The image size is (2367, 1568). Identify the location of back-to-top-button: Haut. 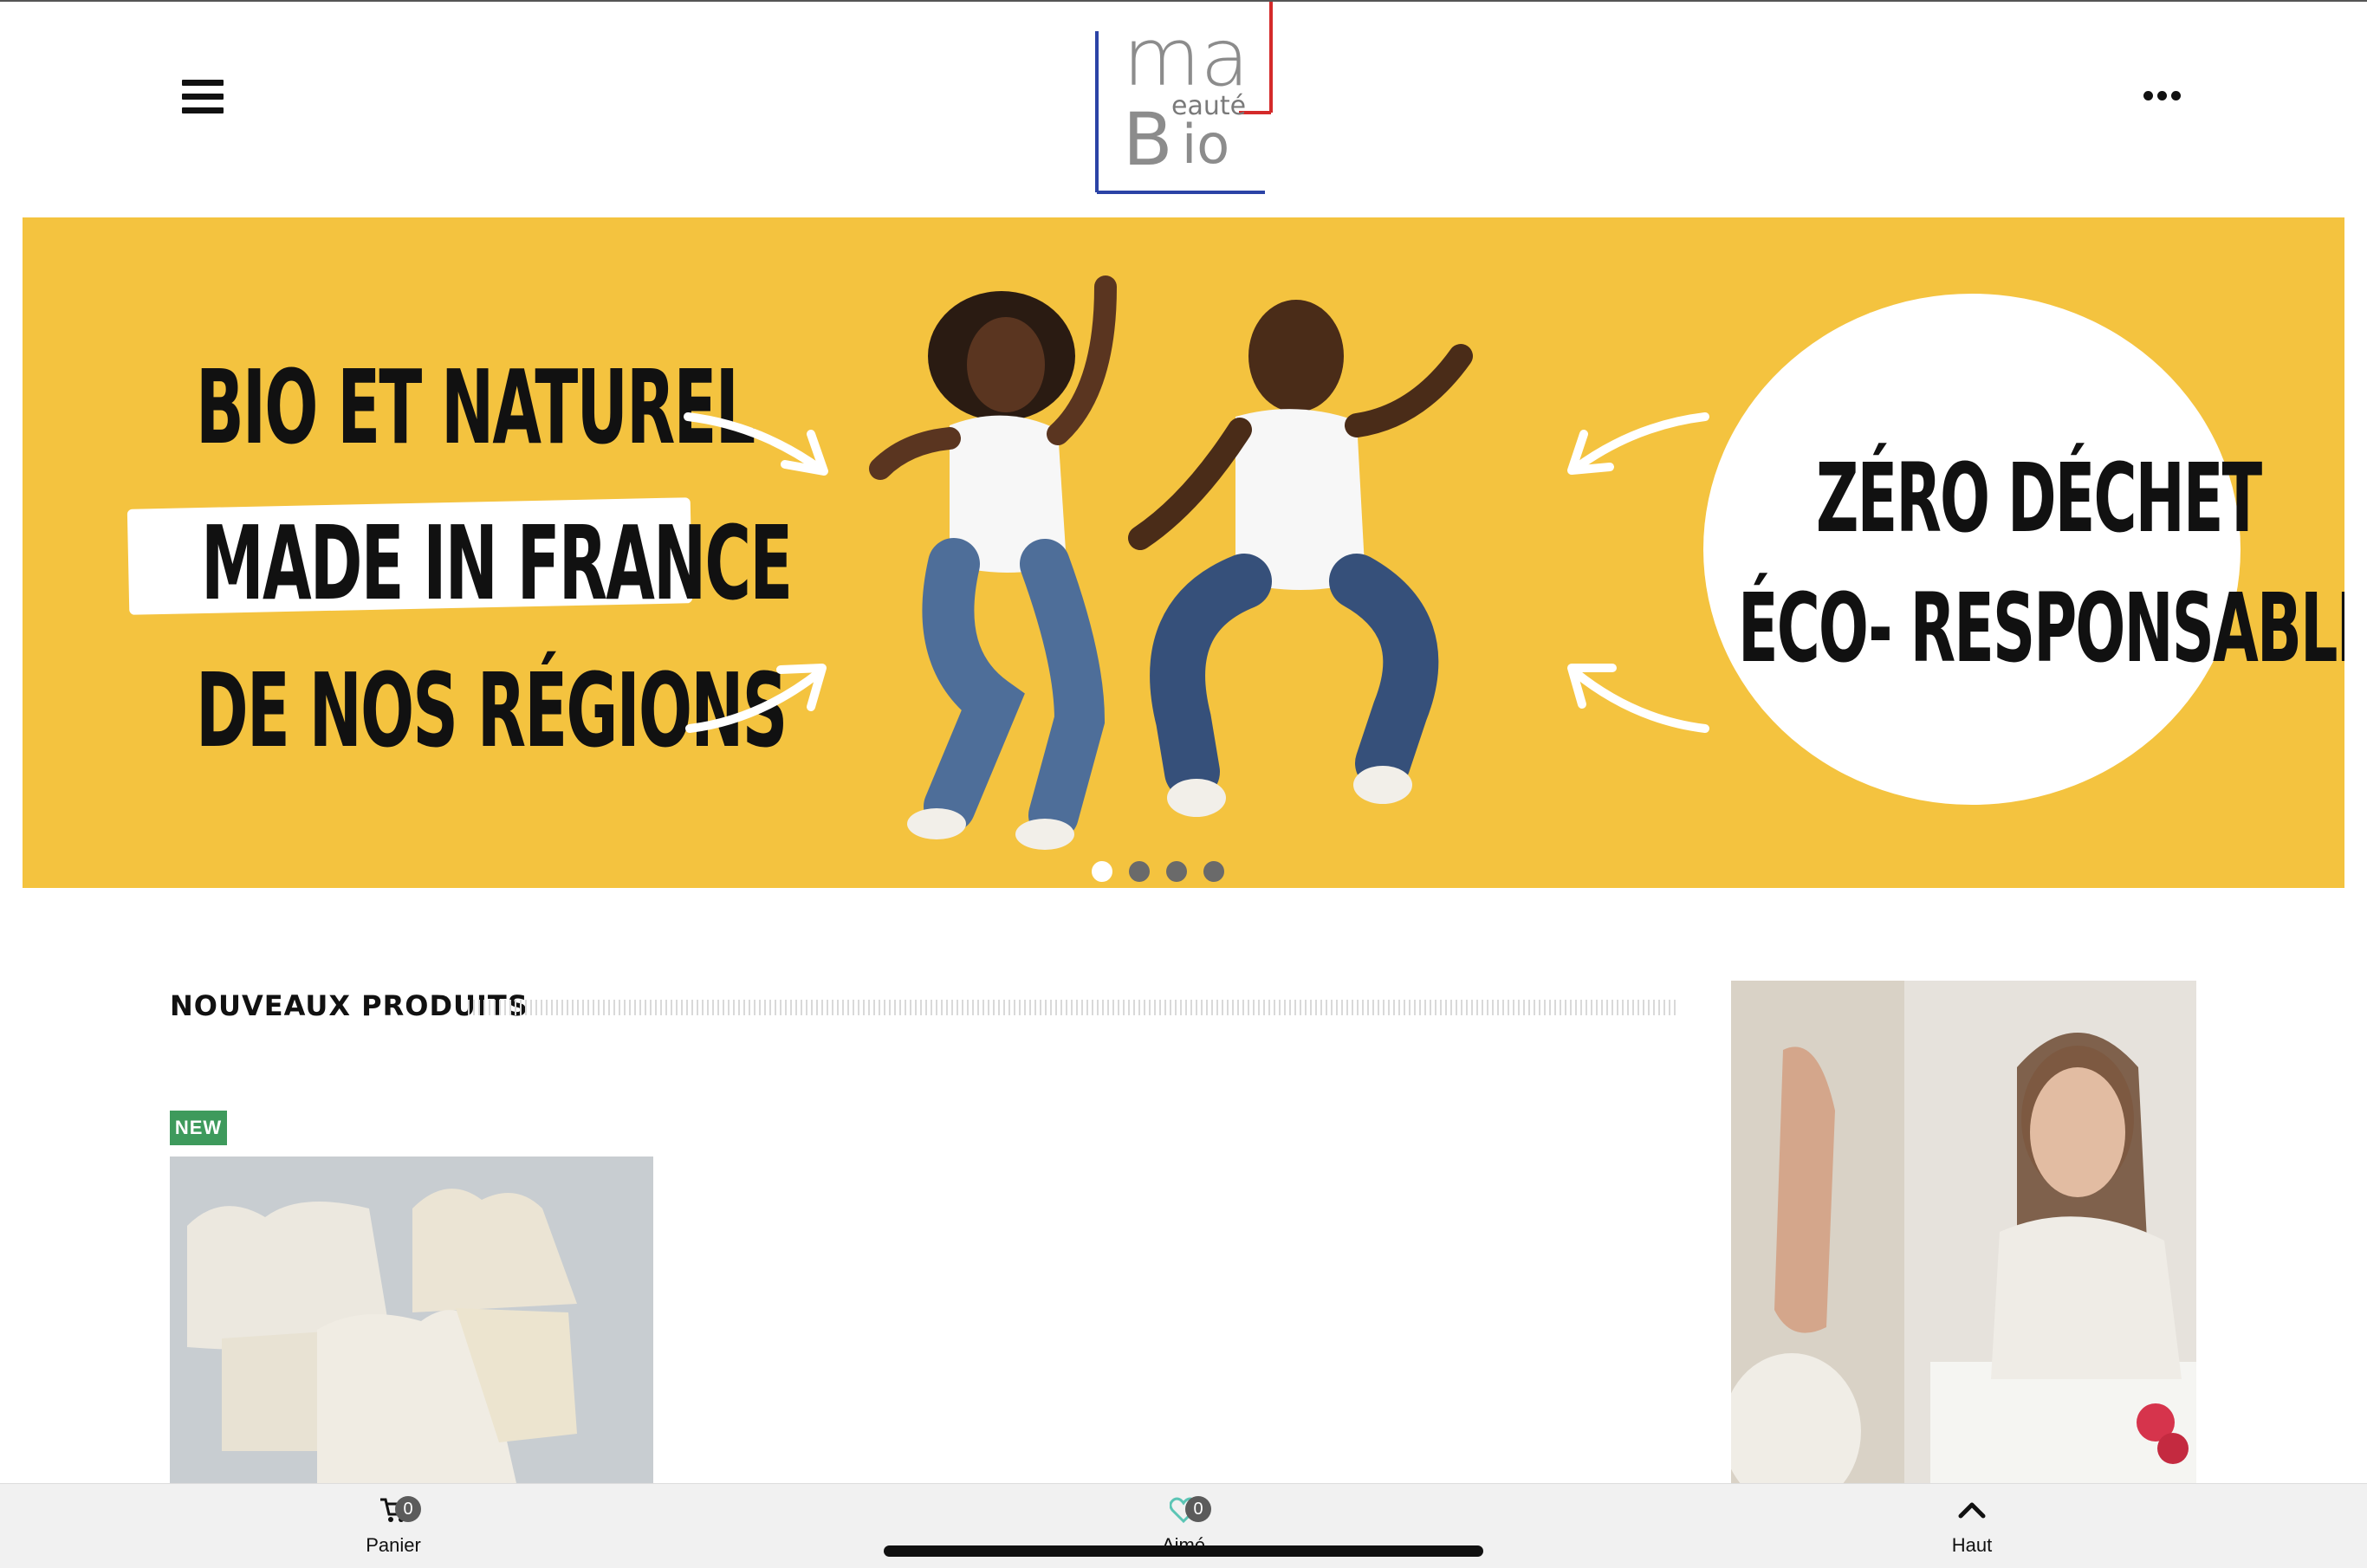
(1972, 1529).